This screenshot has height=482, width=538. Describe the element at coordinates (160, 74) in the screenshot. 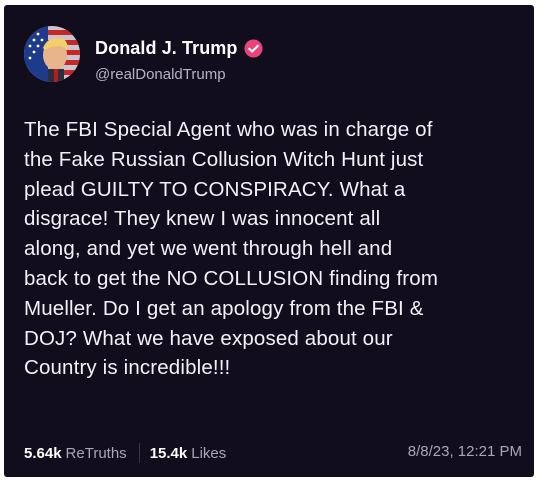

I see `author-handle: @realDonaldTrump` at that location.